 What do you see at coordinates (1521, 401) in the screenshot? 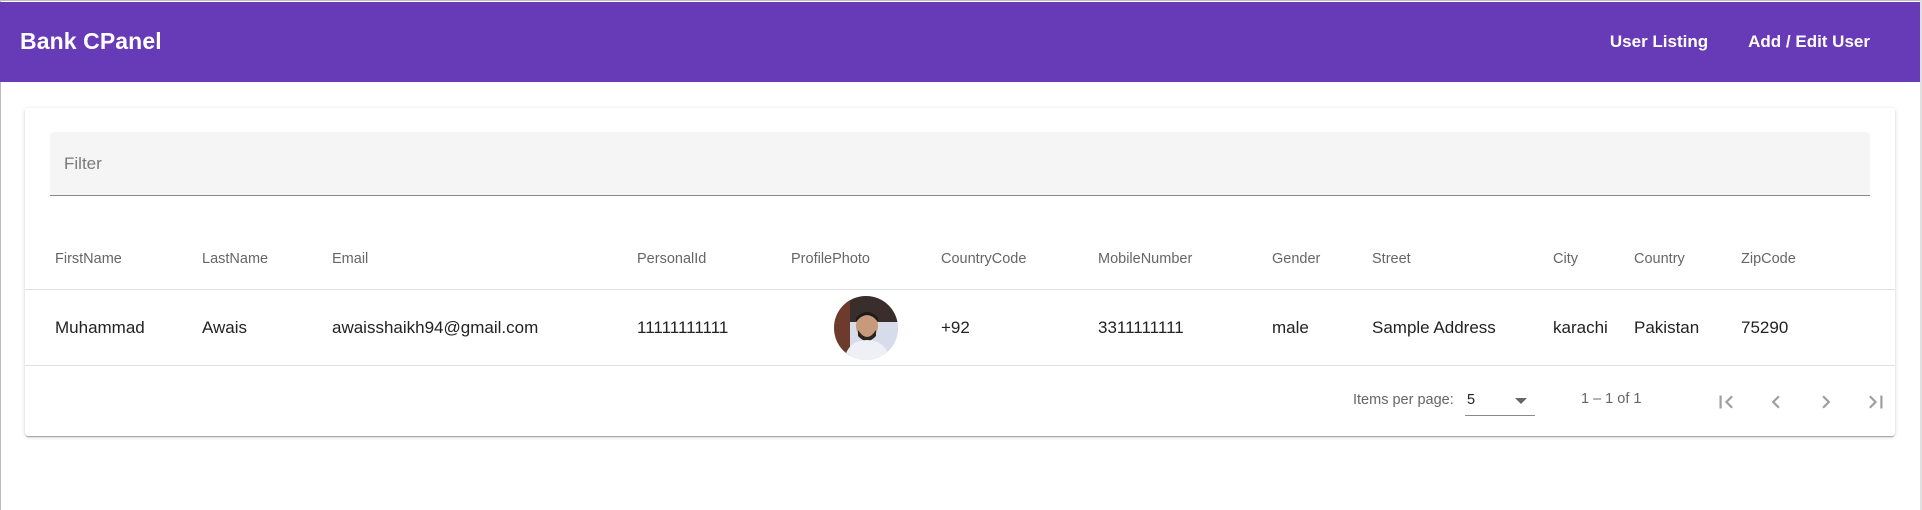
I see `dropdown-arrow-icon` at bounding box center [1521, 401].